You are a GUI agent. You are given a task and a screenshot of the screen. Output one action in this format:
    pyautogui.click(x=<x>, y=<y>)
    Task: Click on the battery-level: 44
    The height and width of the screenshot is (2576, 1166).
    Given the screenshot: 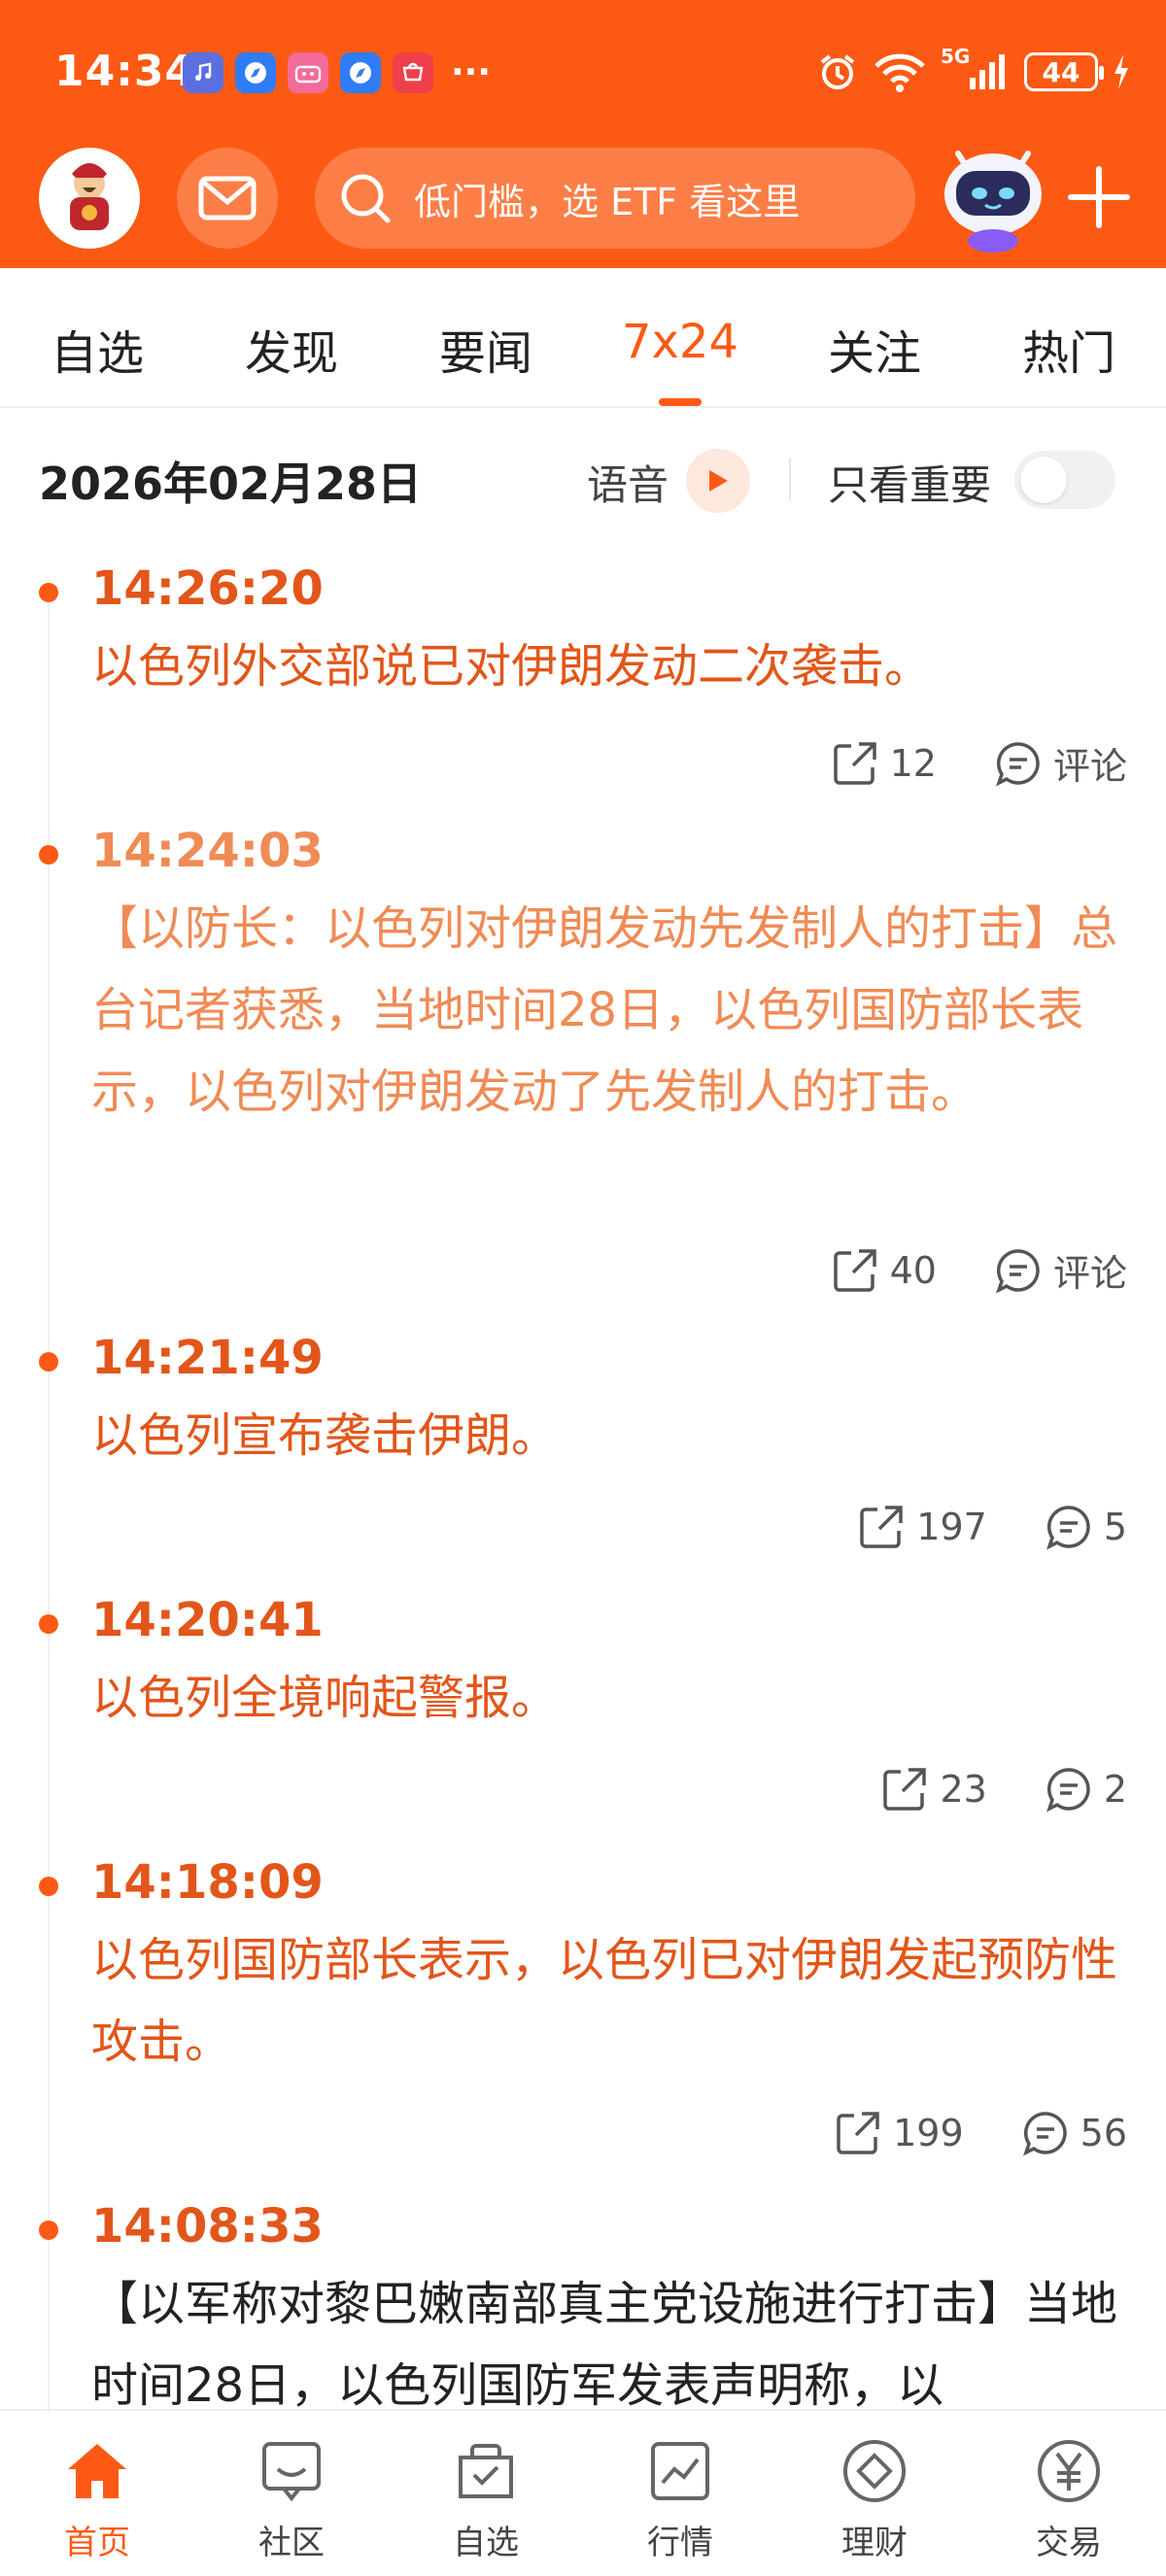 What is the action you would take?
    pyautogui.click(x=1061, y=71)
    